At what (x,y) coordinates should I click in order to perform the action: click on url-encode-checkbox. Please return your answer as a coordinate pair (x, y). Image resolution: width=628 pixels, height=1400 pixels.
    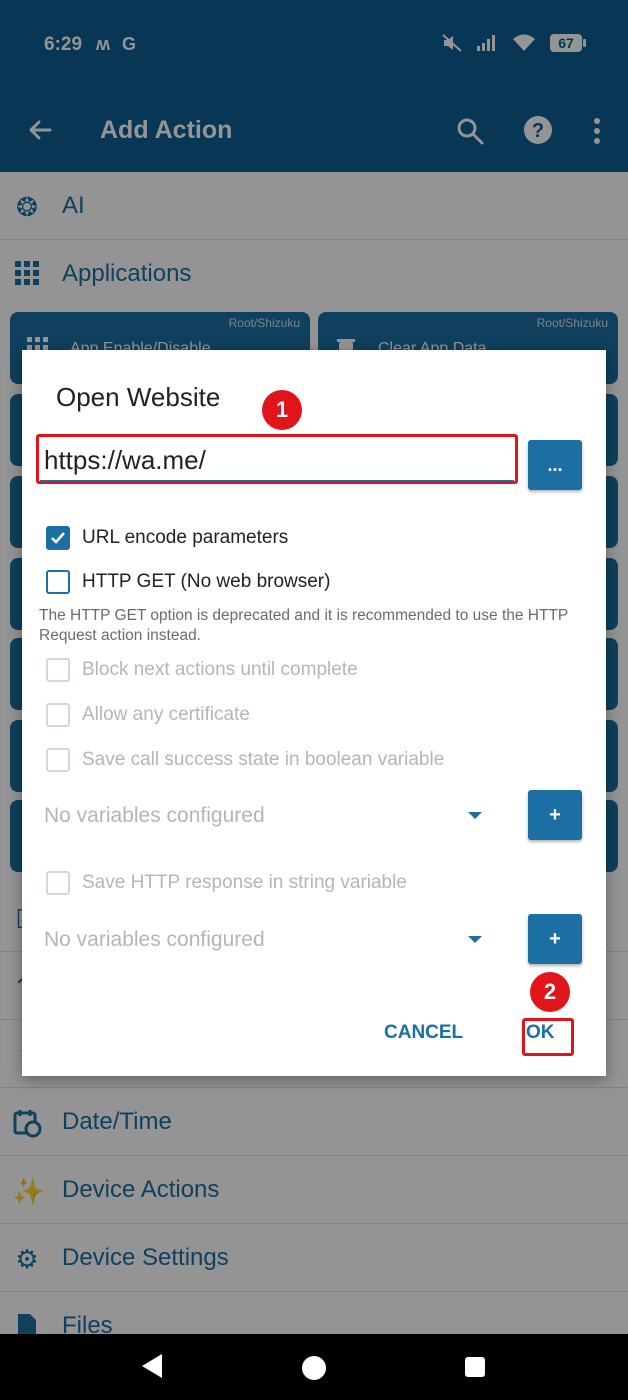
    Looking at the image, I should click on (58, 538).